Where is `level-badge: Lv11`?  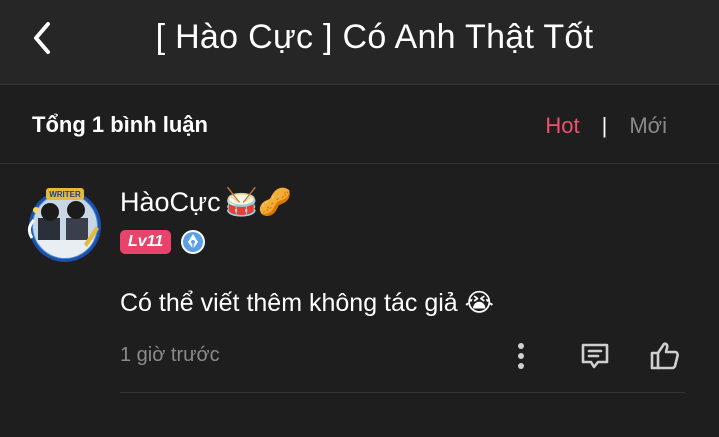
level-badge: Lv11 is located at coordinates (146, 242).